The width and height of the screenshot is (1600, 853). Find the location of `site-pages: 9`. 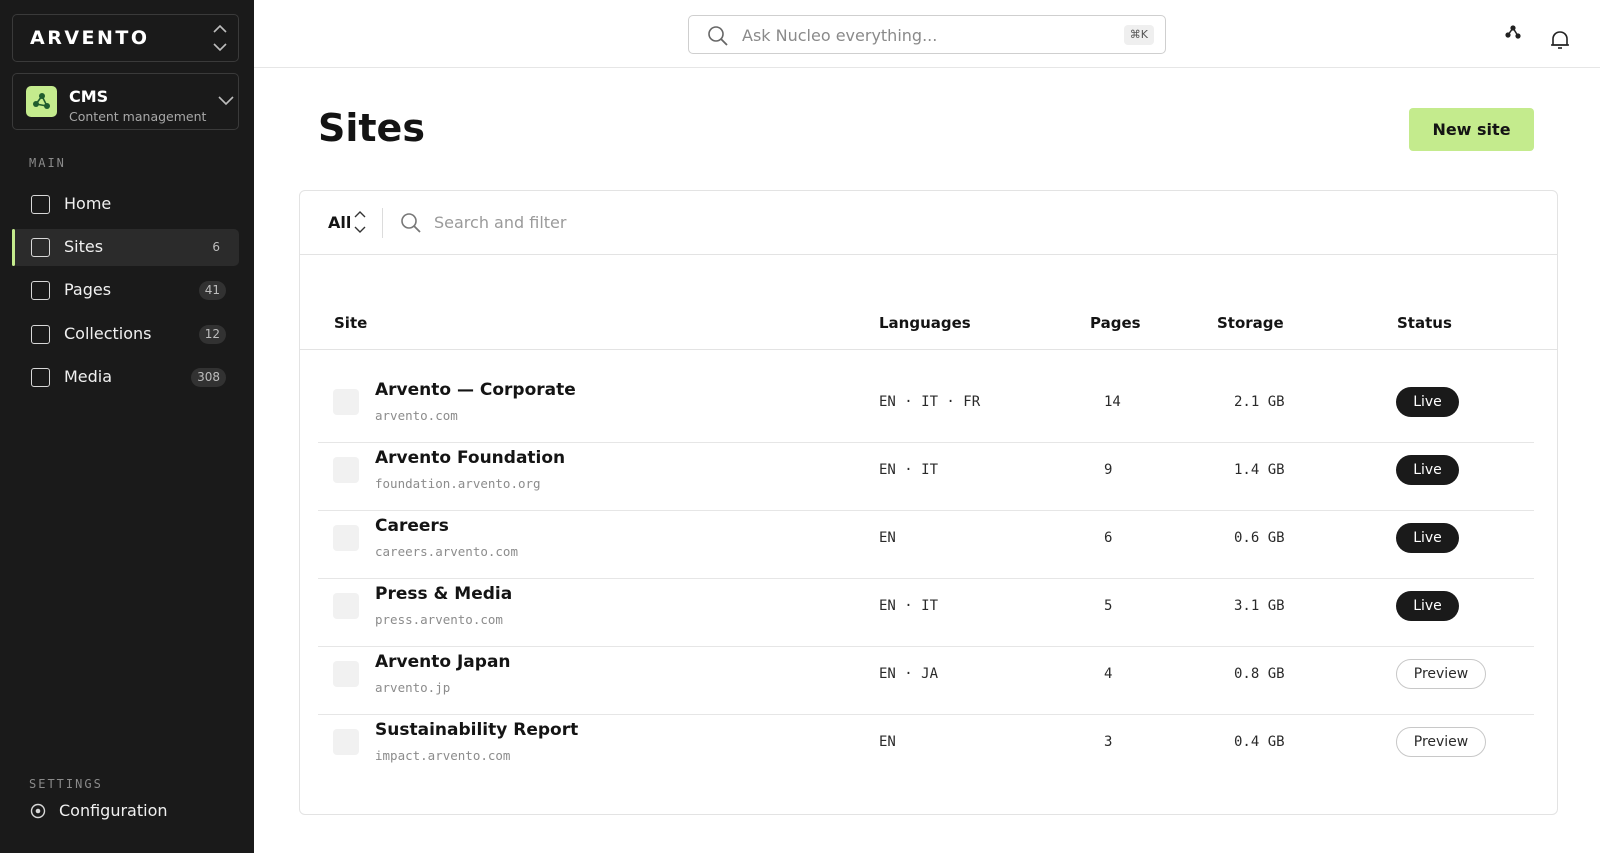

site-pages: 9 is located at coordinates (1108, 470).